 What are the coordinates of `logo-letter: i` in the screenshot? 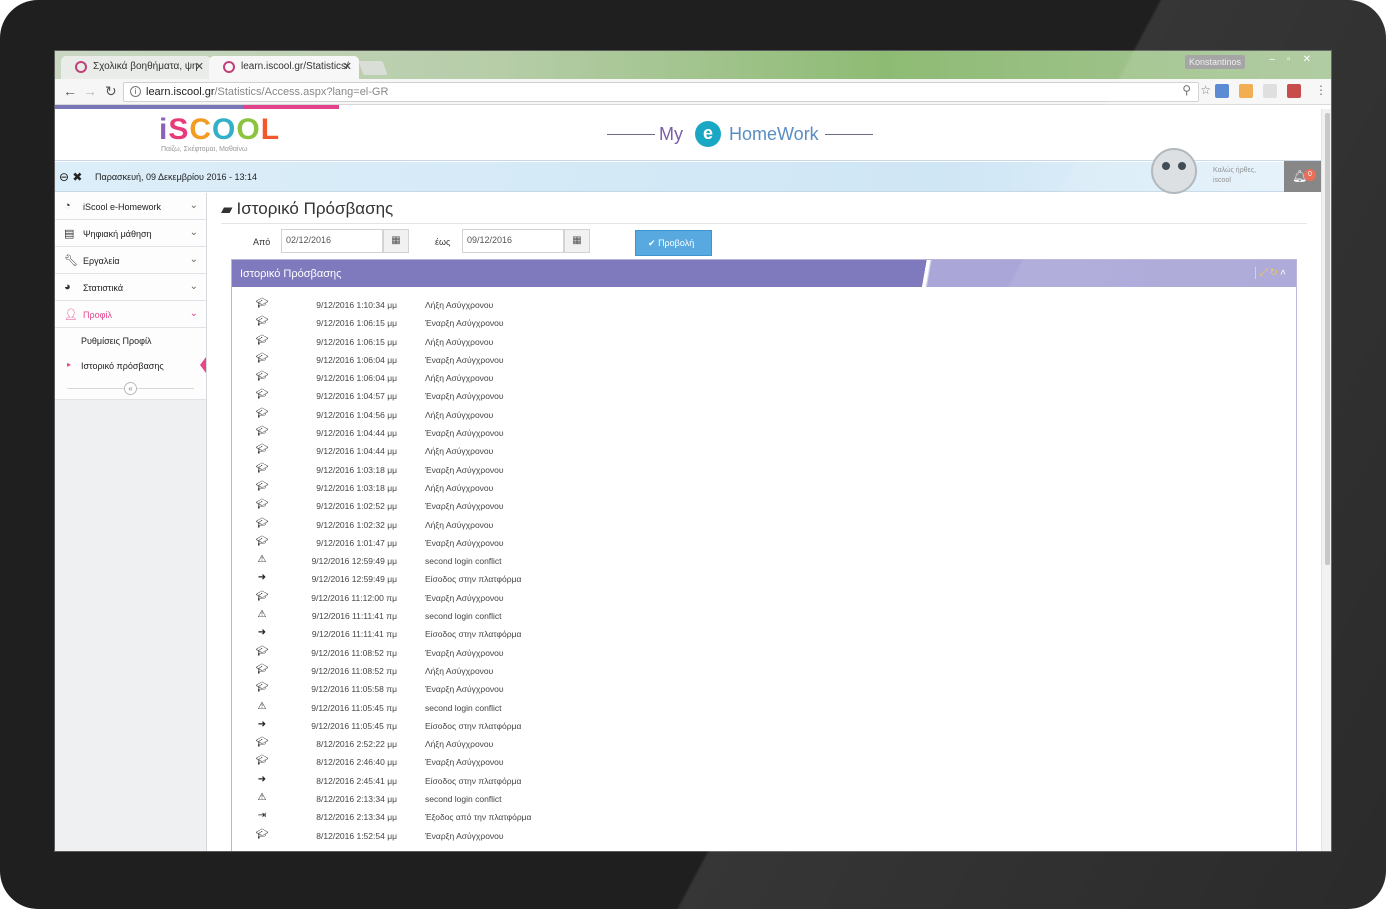 It's located at (164, 129).